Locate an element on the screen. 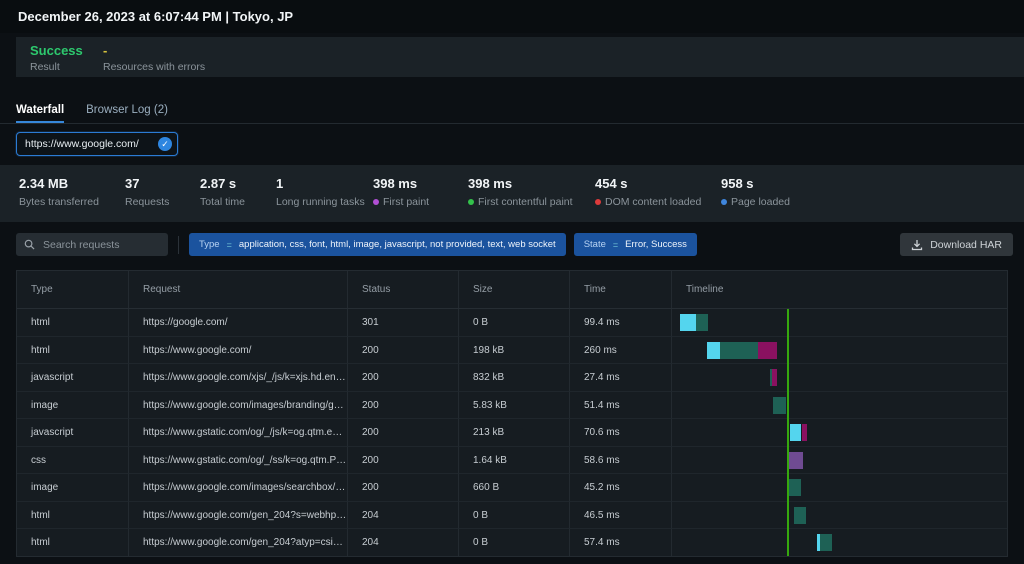 This screenshot has width=1024, height=564. metric-page-loaded: 958 s Page loaded is located at coordinates (755, 199).